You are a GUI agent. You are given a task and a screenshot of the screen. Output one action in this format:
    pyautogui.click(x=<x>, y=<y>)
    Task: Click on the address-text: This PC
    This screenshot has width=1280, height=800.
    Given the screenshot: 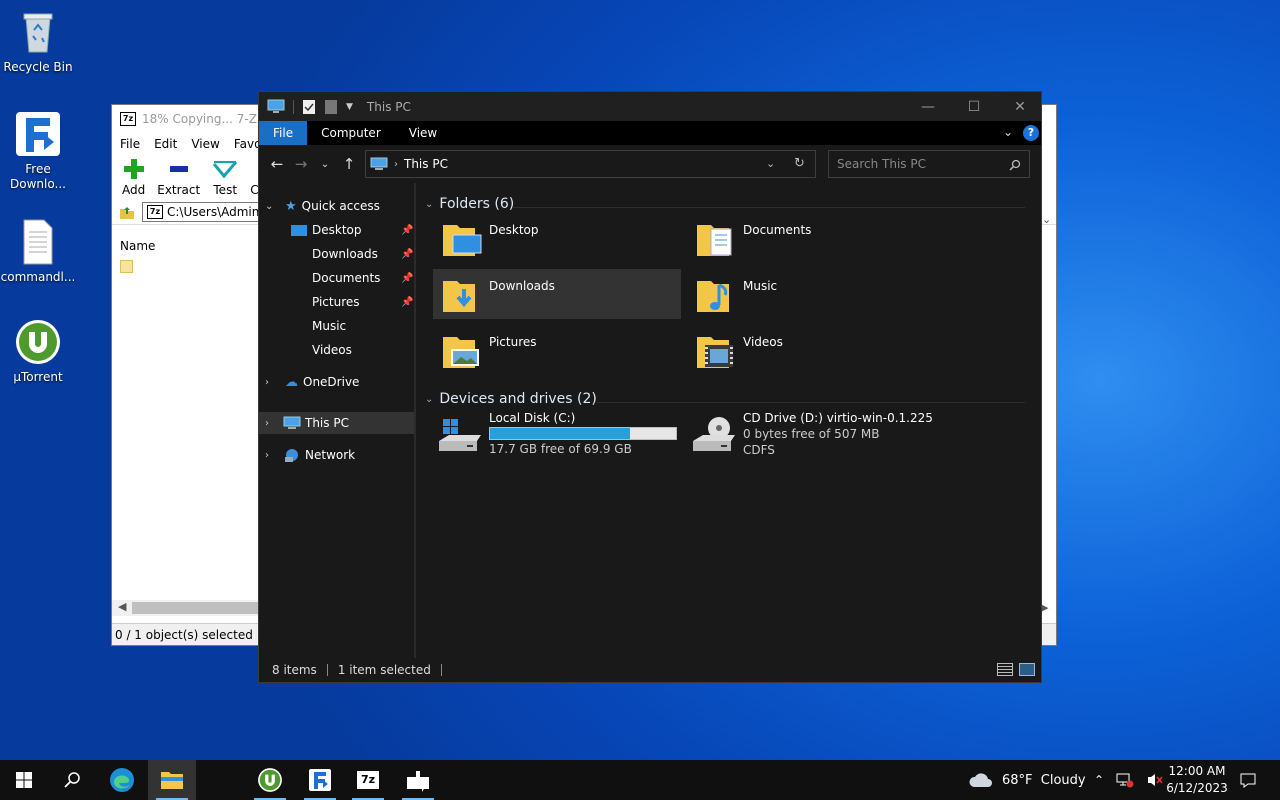 What is the action you would take?
    pyautogui.click(x=426, y=164)
    